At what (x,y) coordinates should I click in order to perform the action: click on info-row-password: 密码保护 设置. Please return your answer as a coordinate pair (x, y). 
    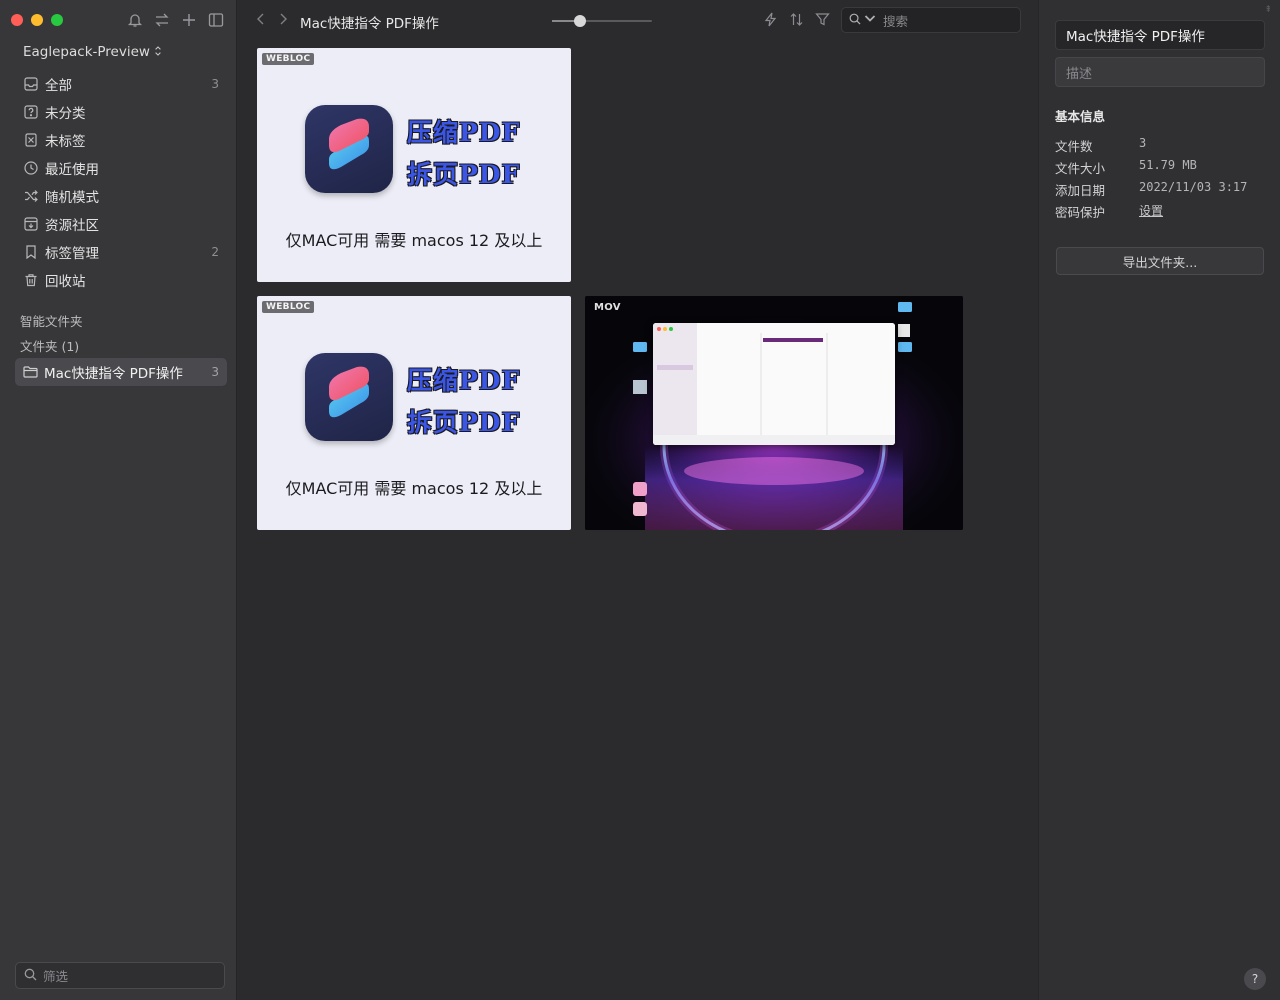
    Looking at the image, I should click on (1109, 211).